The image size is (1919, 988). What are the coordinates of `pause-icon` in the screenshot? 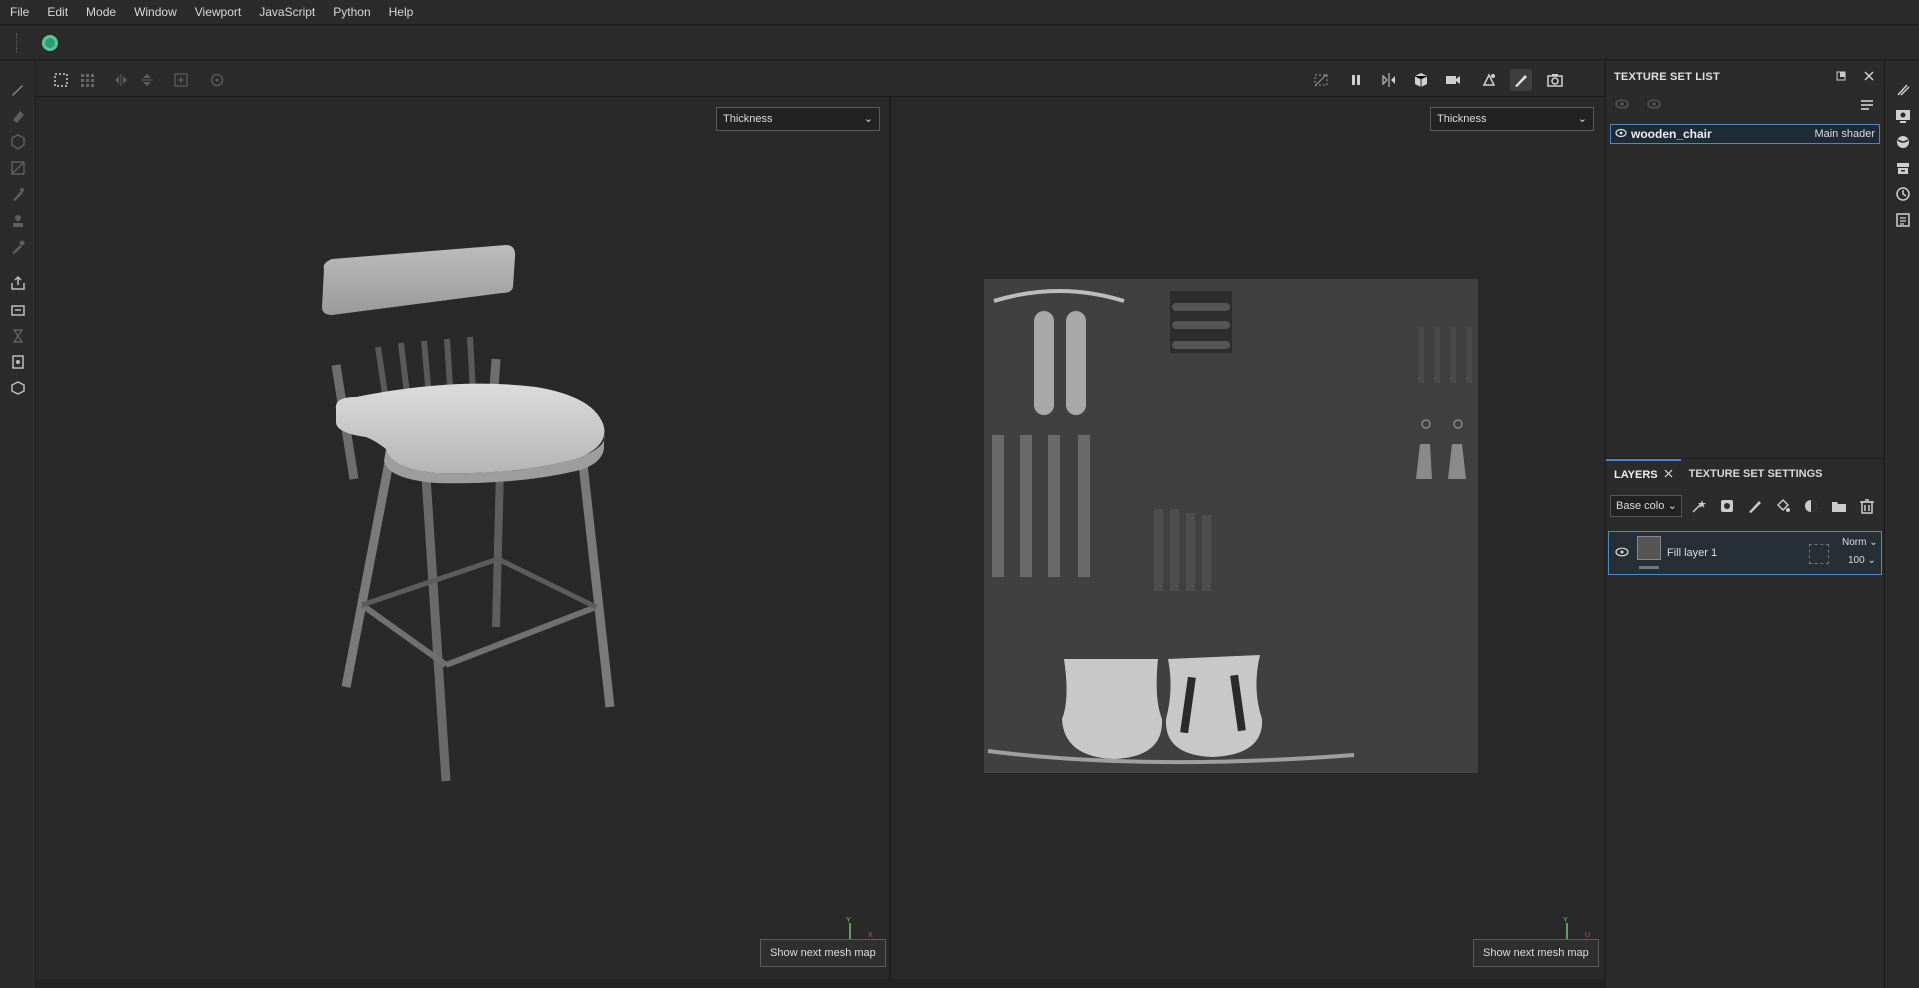 It's located at (1356, 80).